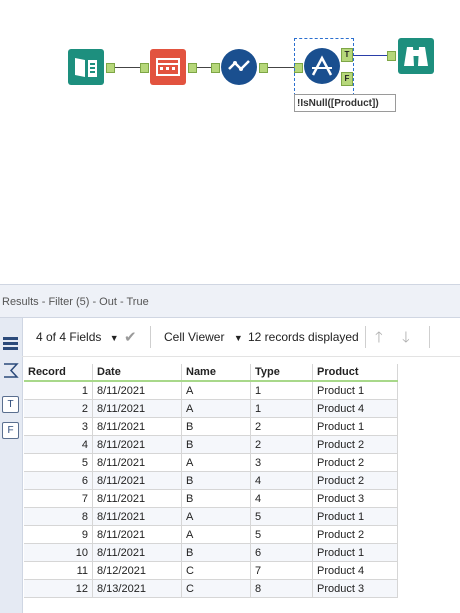 Image resolution: width=460 pixels, height=613 pixels. What do you see at coordinates (347, 55) in the screenshot?
I see `true-output-anchor: T` at bounding box center [347, 55].